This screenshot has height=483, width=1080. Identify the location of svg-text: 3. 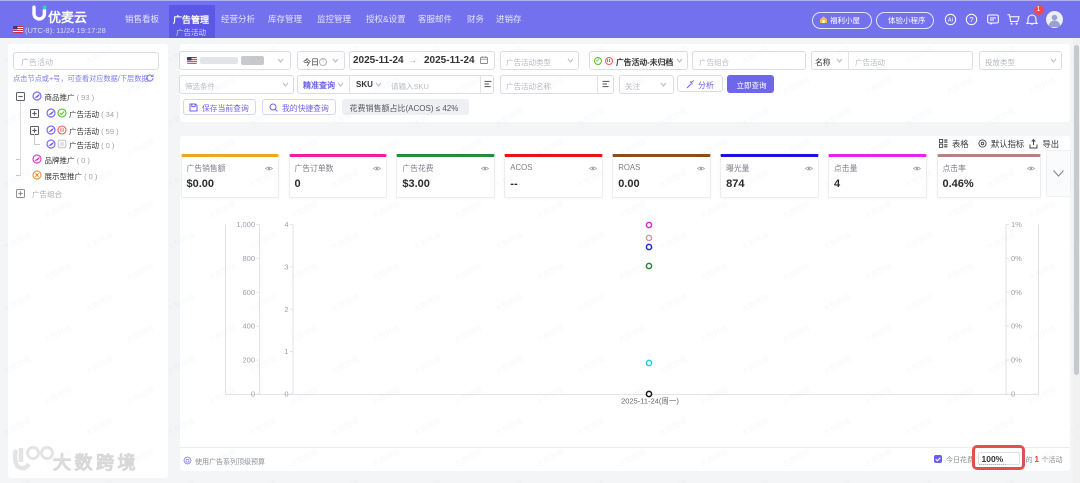
(286, 266).